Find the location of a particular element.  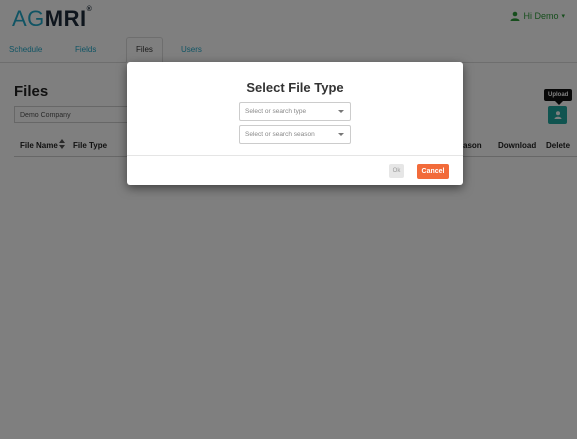

ok-button: Ok is located at coordinates (396, 171).